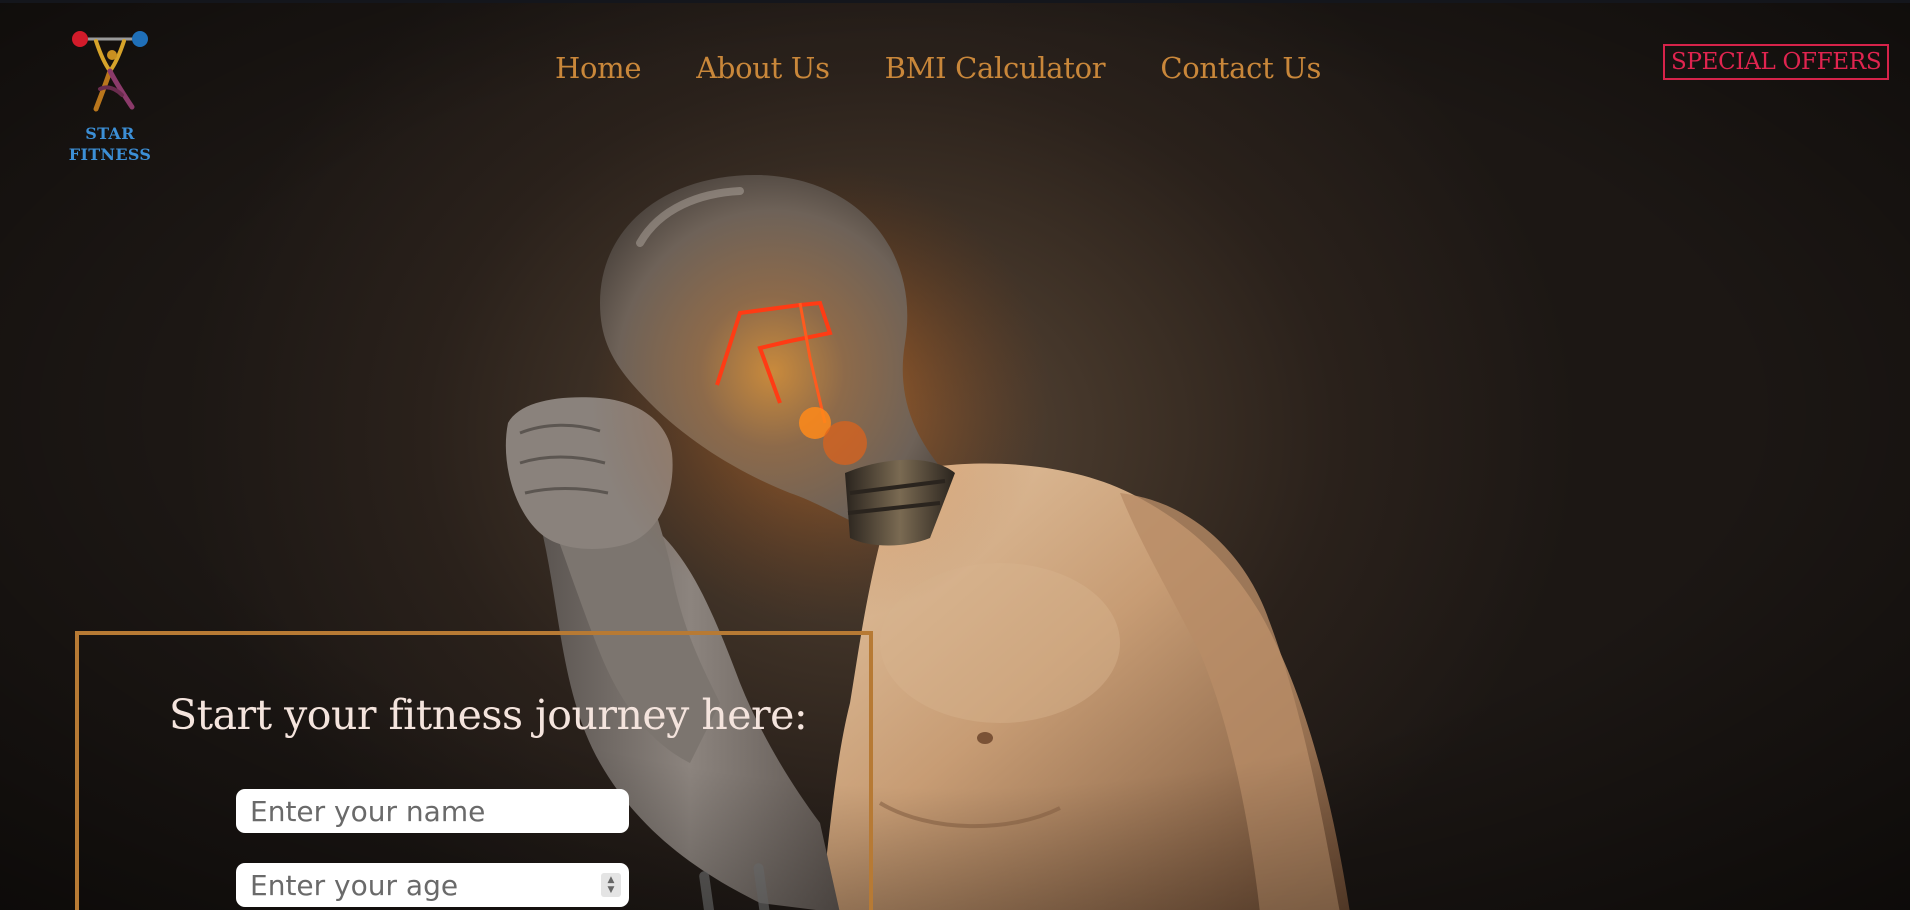 This screenshot has width=1910, height=910. Describe the element at coordinates (1240, 68) in the screenshot. I see `nav-contact-us: Contact Us` at that location.